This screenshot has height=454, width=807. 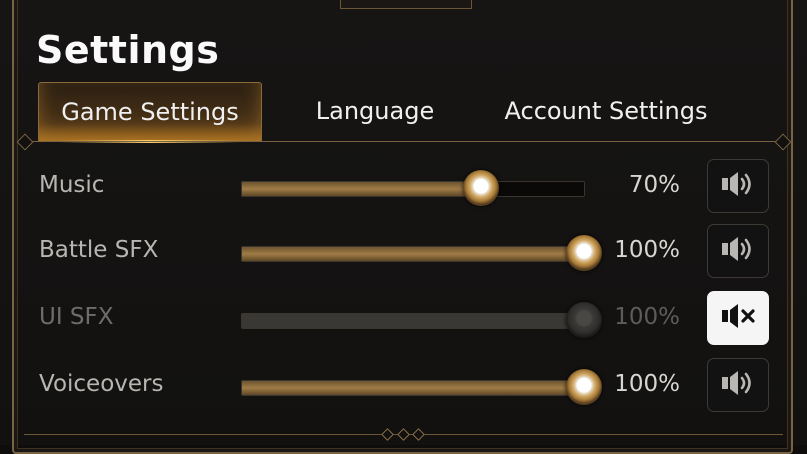 I want to click on frame-notch, so click(x=406, y=4).